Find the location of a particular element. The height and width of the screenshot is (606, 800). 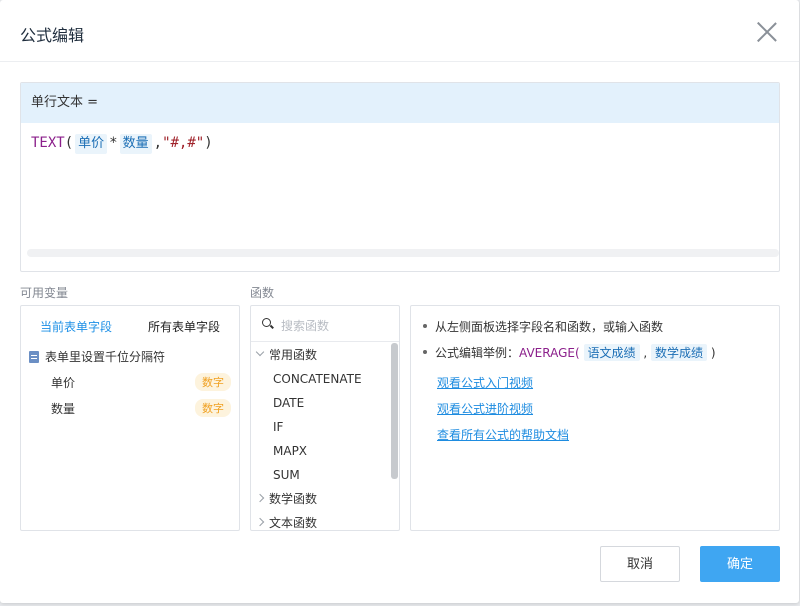

dialog-title: 公式编辑 is located at coordinates (52, 35).